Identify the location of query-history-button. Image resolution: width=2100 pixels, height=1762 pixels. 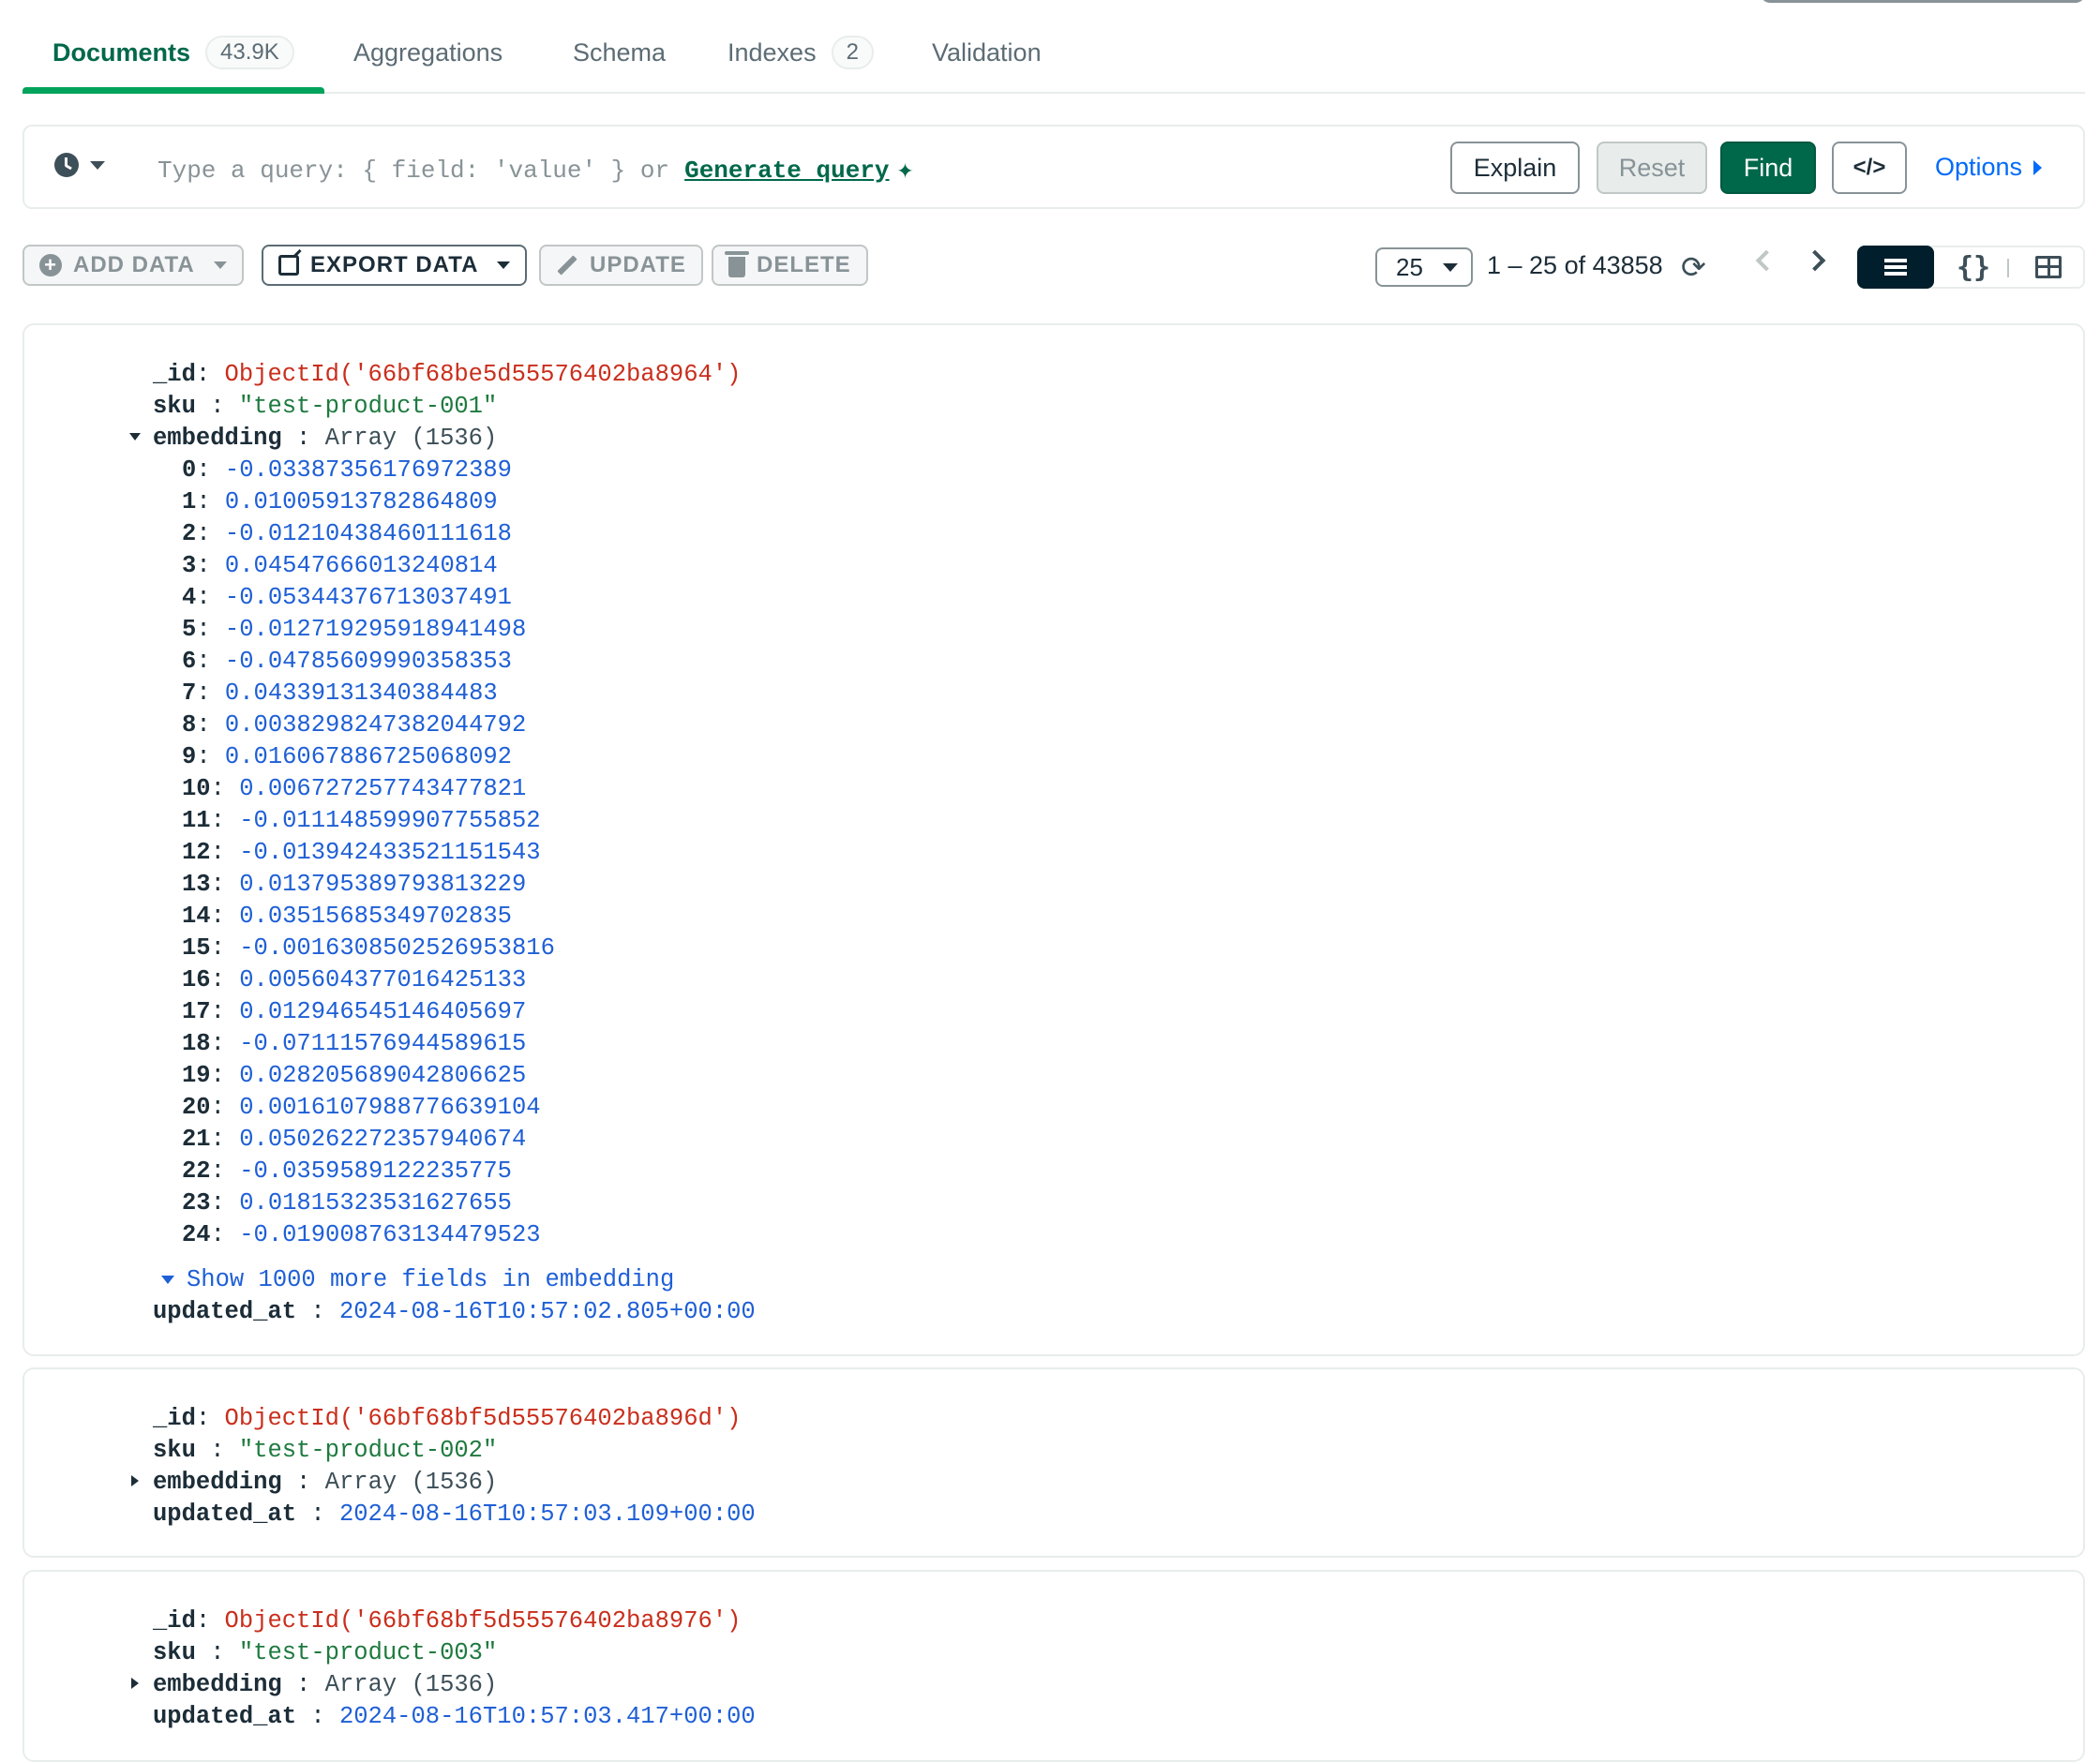
(79, 165).